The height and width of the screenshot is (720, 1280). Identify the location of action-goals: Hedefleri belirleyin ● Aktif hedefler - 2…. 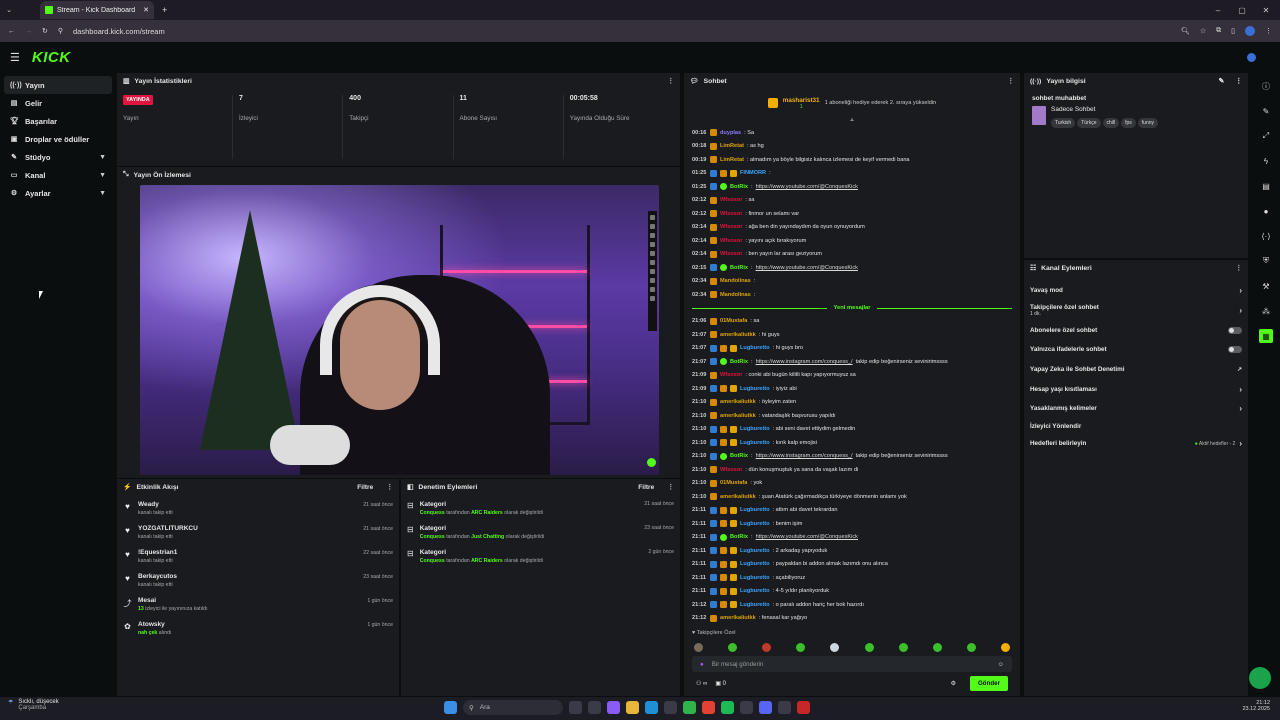
(1136, 443).